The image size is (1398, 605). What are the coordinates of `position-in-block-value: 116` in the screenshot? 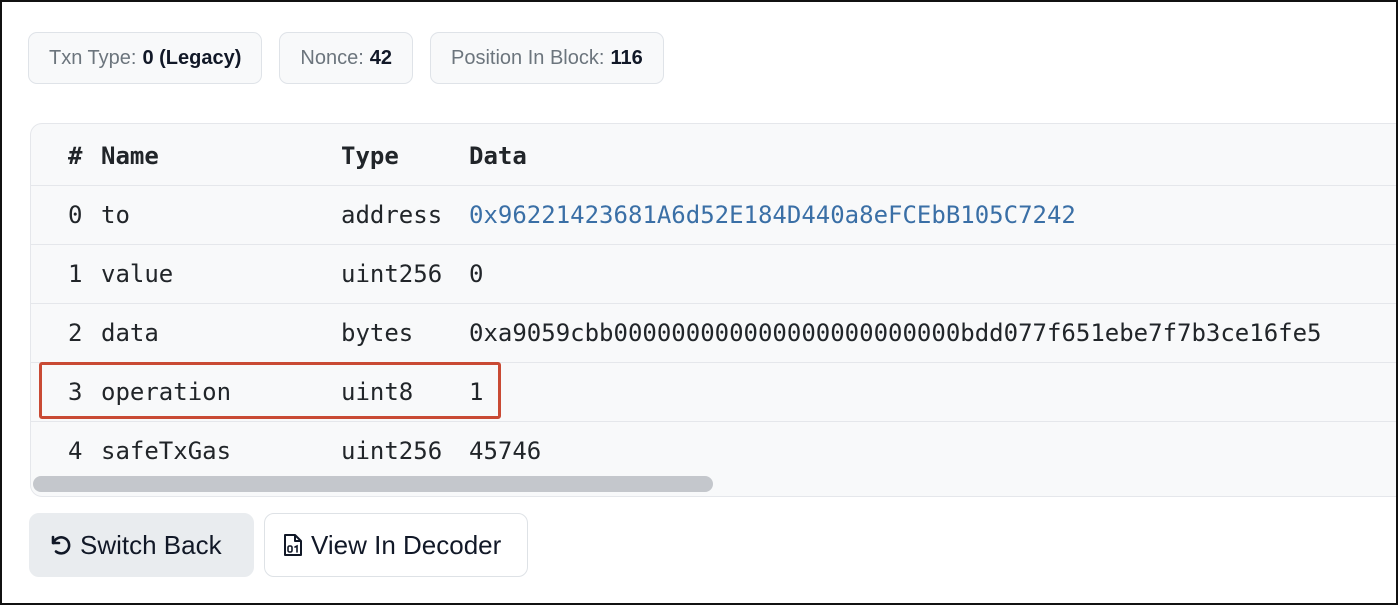 It's located at (626, 57).